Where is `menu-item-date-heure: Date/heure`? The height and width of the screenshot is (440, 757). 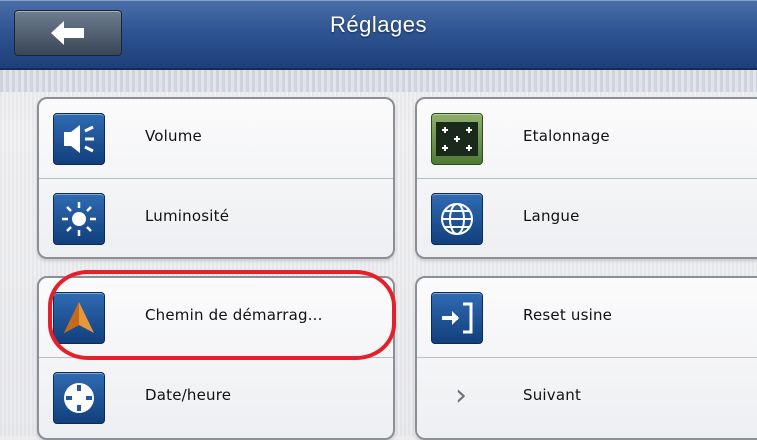
menu-item-date-heure: Date/heure is located at coordinates (216, 396).